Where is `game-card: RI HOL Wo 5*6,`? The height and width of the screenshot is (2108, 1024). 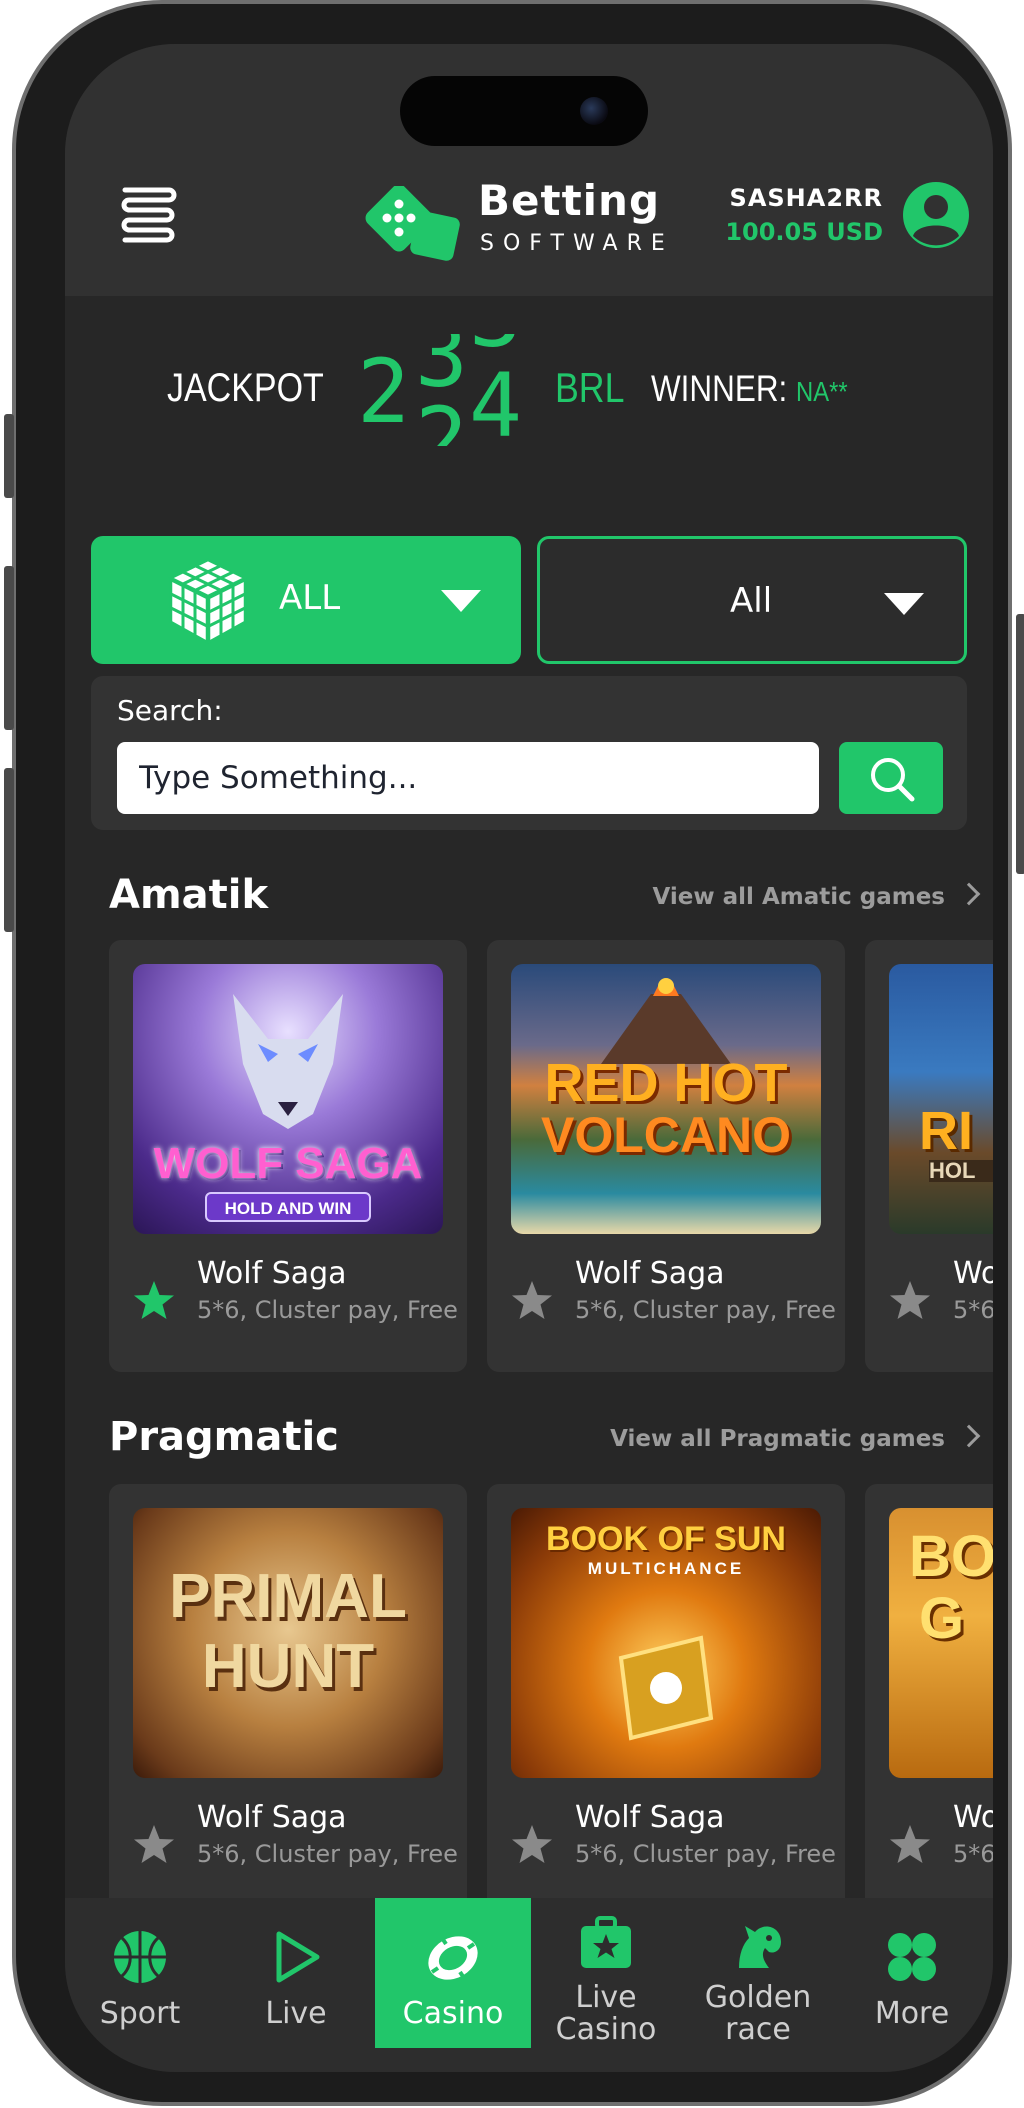 game-card: RI HOL Wo 5*6, is located at coordinates (929, 1156).